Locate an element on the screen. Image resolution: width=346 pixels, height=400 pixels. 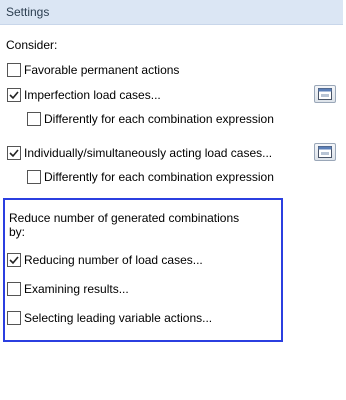
individually-edit-button is located at coordinates (325, 152).